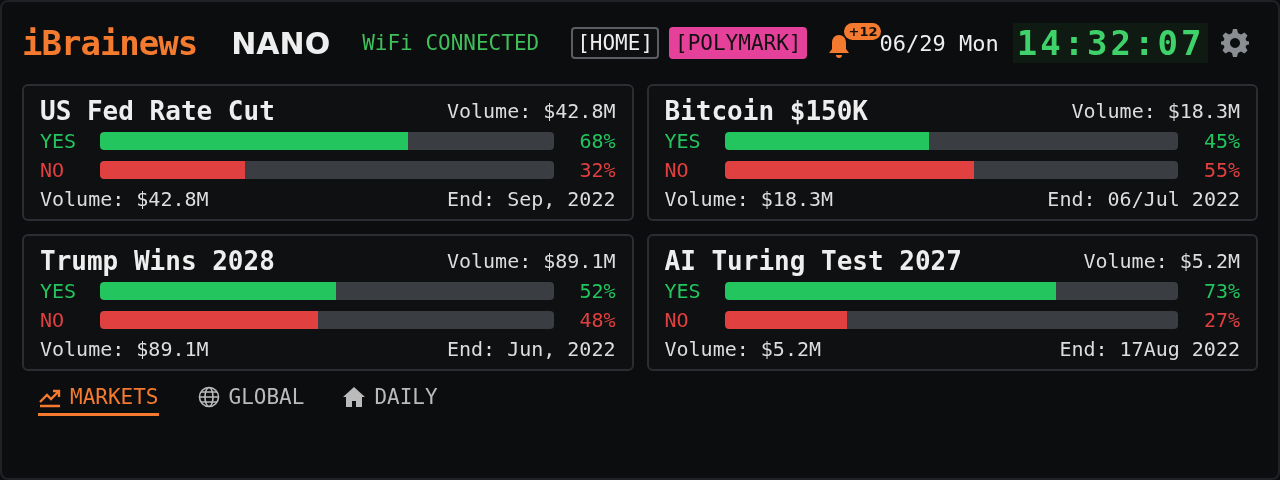  Describe the element at coordinates (939, 43) in the screenshot. I see `date-label: 06/29 Mon` at that location.